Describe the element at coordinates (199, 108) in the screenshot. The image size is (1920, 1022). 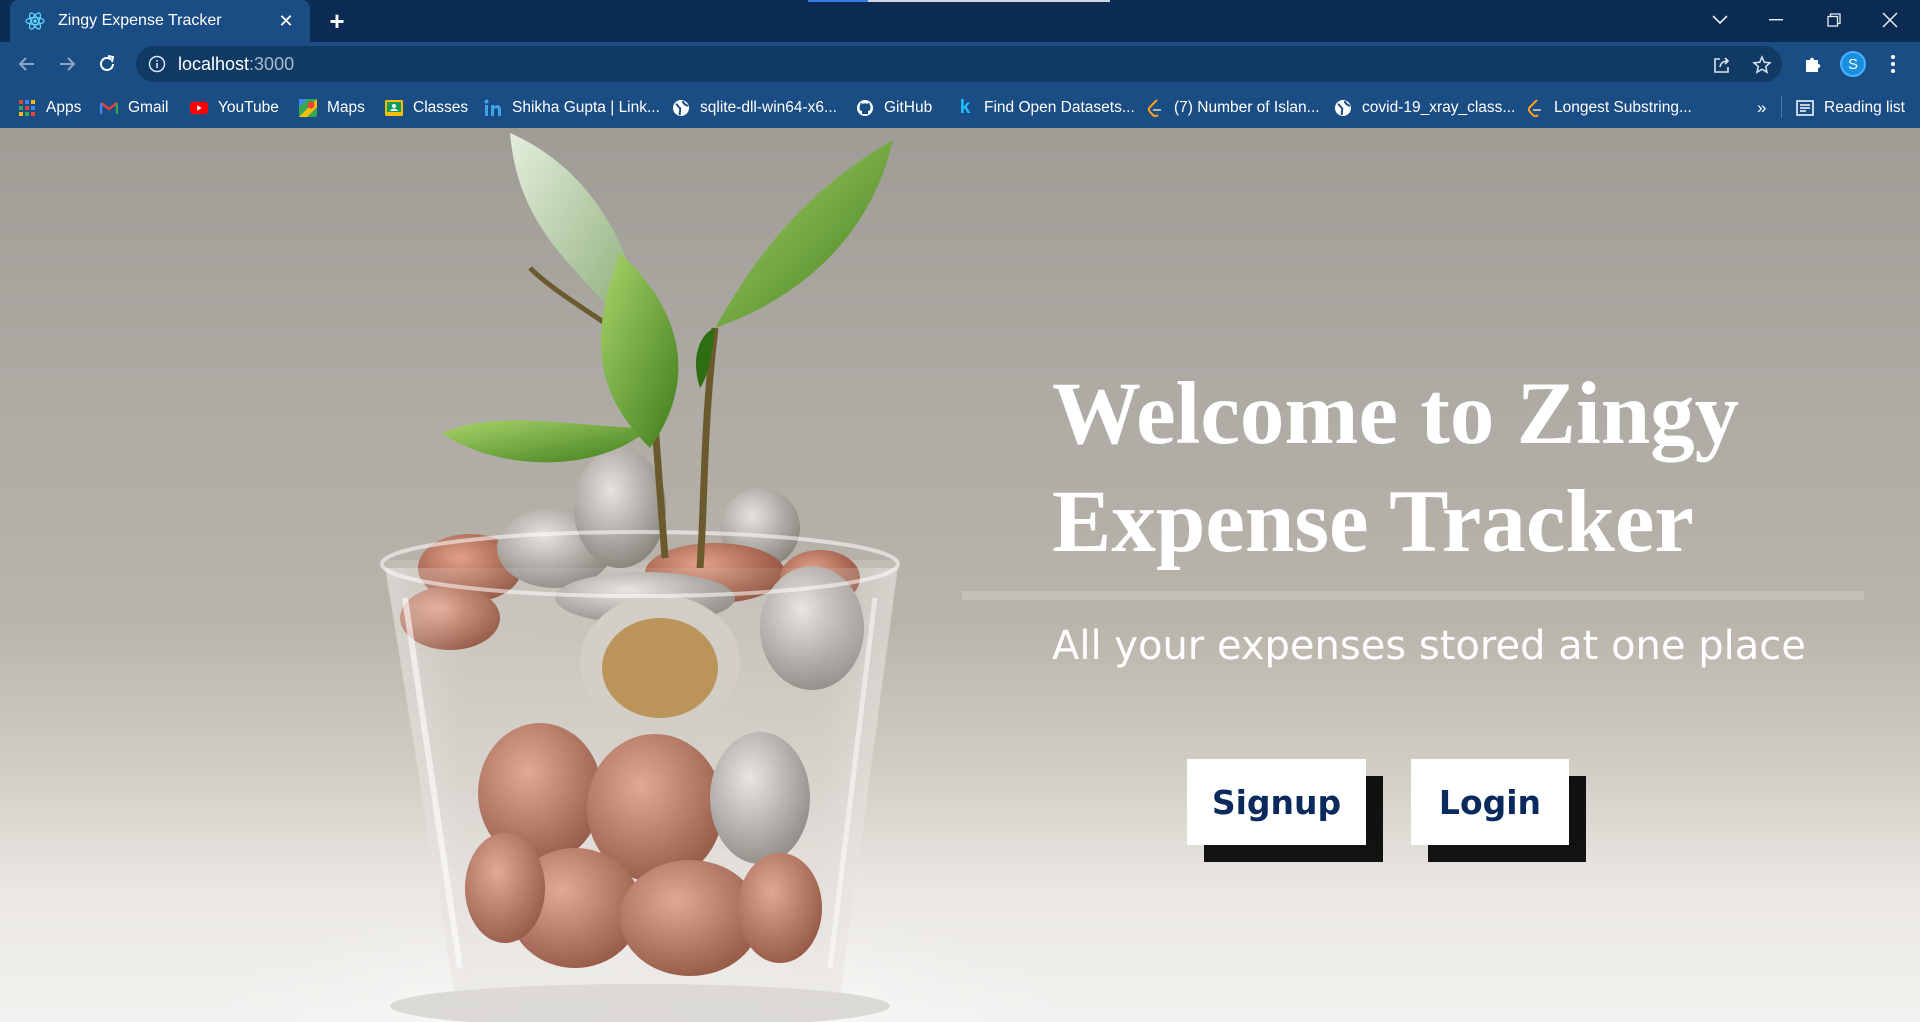
I see `youtube-icon` at that location.